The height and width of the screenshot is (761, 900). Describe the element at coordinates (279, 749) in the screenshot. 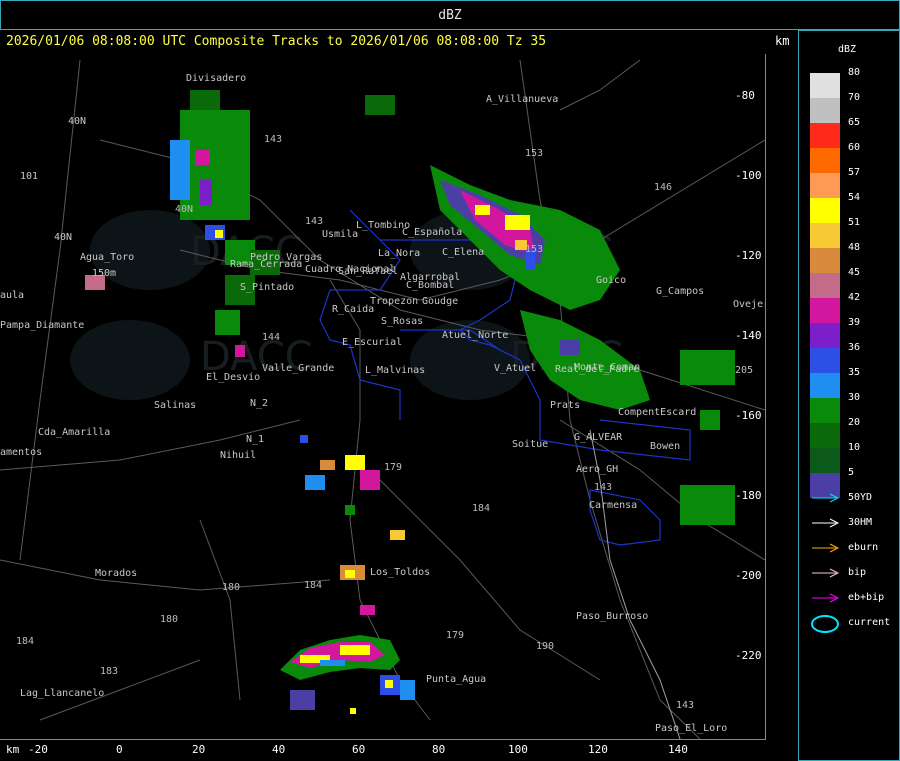

I see `x-tick: 40` at that location.